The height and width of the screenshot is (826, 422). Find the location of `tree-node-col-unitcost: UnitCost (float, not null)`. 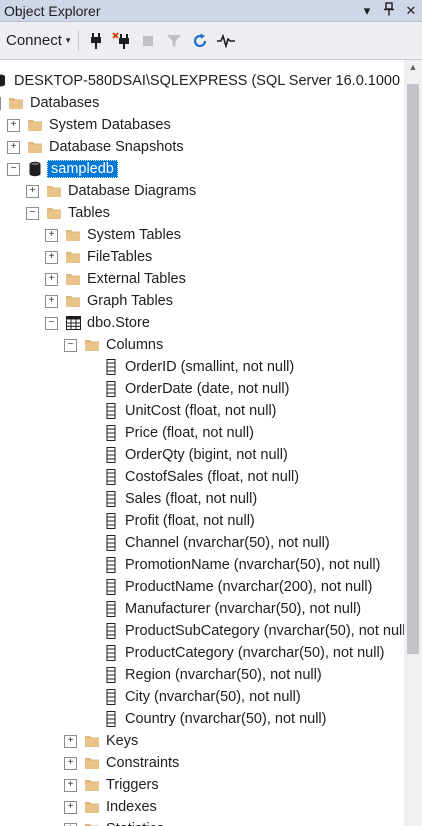

tree-node-col-unitcost: UnitCost (float, not null) is located at coordinates (181, 411).